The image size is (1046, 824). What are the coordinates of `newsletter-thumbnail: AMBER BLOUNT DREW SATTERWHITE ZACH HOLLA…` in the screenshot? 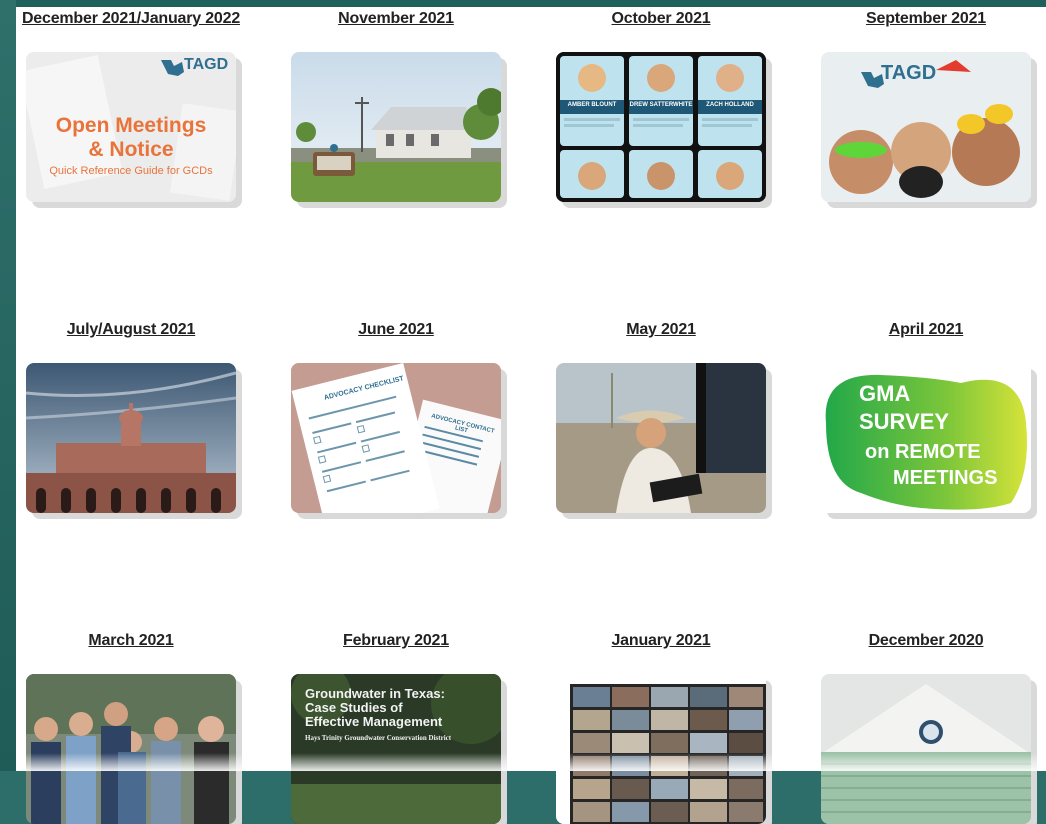 It's located at (661, 127).